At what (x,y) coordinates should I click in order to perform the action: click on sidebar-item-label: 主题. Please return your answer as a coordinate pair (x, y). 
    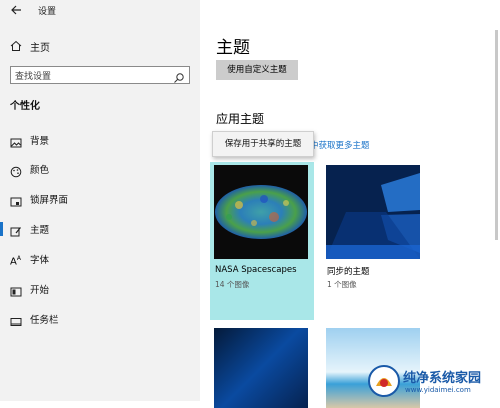
    Looking at the image, I should click on (40, 230).